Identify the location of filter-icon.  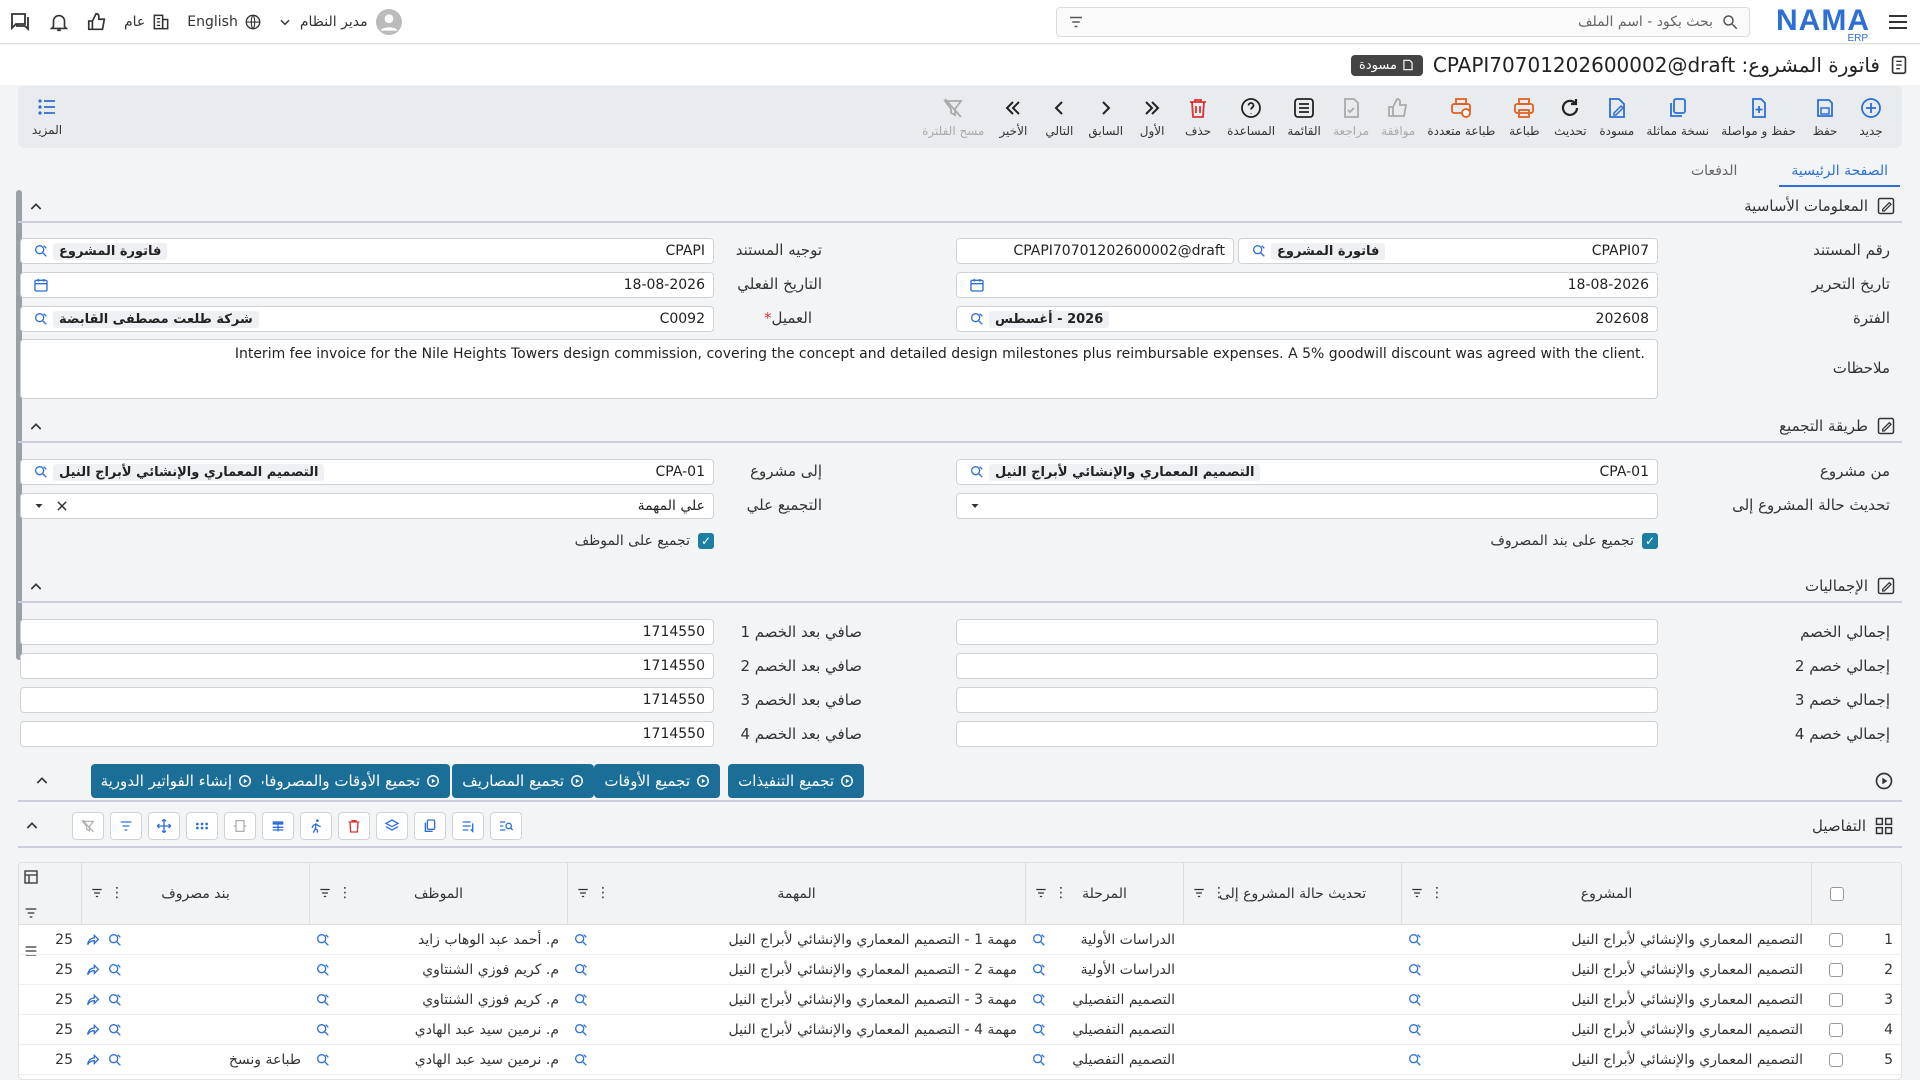
(1076, 22).